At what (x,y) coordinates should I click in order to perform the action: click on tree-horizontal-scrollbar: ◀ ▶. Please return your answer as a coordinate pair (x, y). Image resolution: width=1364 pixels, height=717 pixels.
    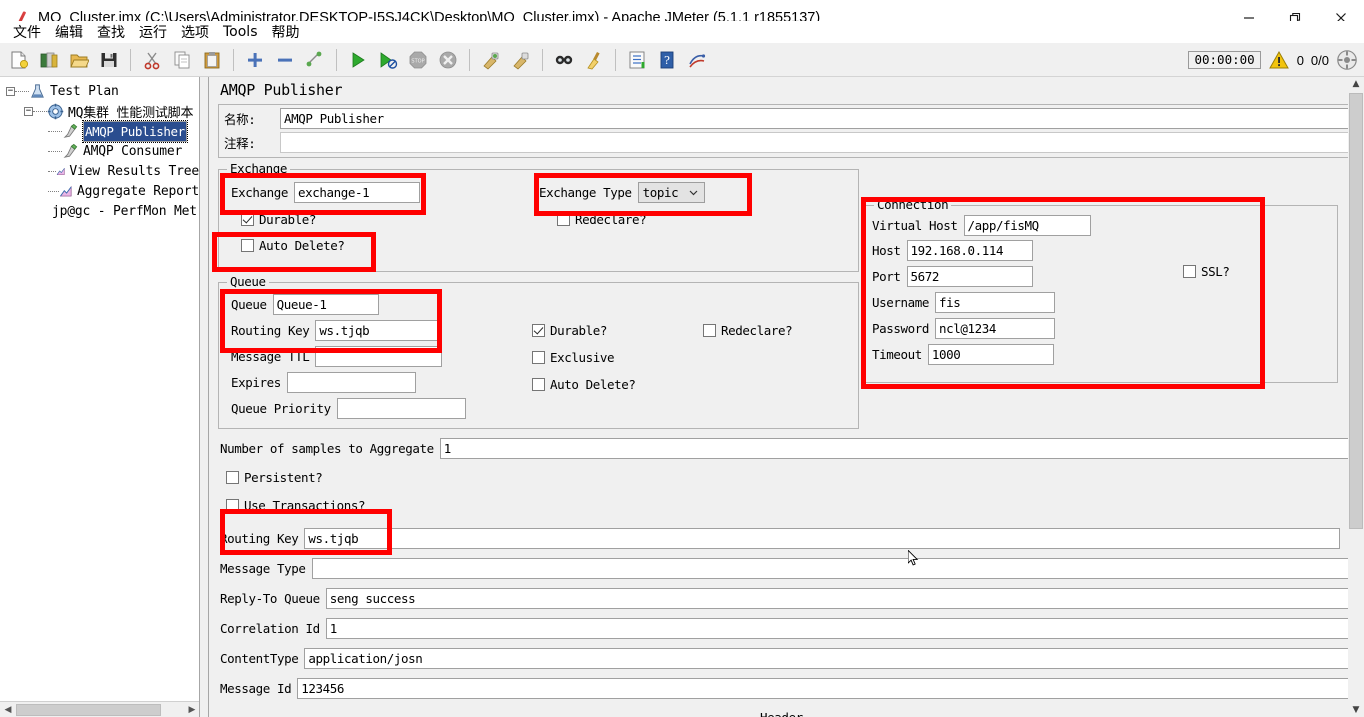
    Looking at the image, I should click on (99, 709).